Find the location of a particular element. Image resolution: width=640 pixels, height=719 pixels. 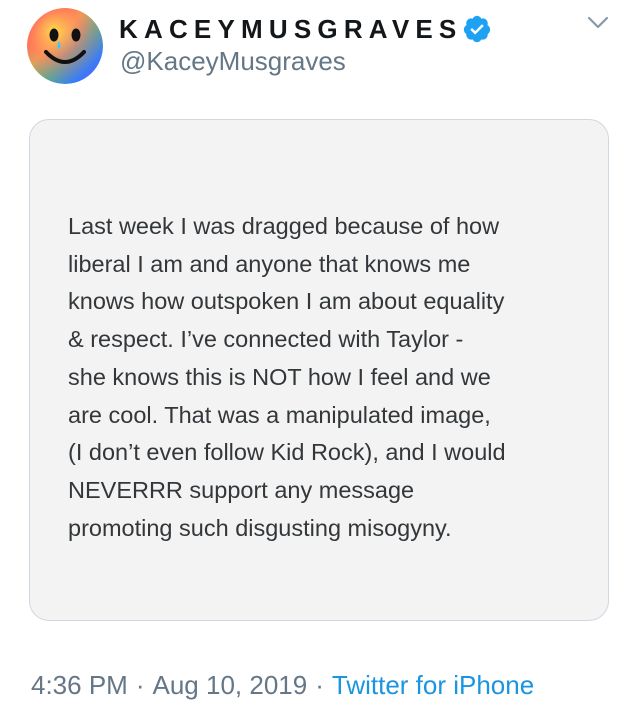

tweet-source-link: Twitter for iPhone is located at coordinates (433, 685).